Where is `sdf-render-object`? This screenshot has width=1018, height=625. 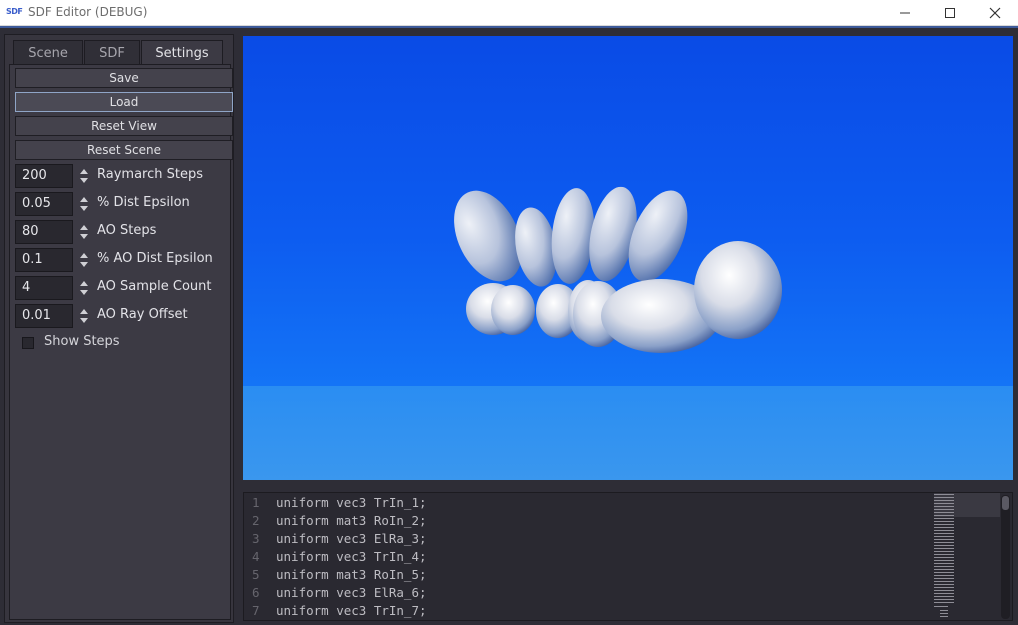
sdf-render-object is located at coordinates (618, 269).